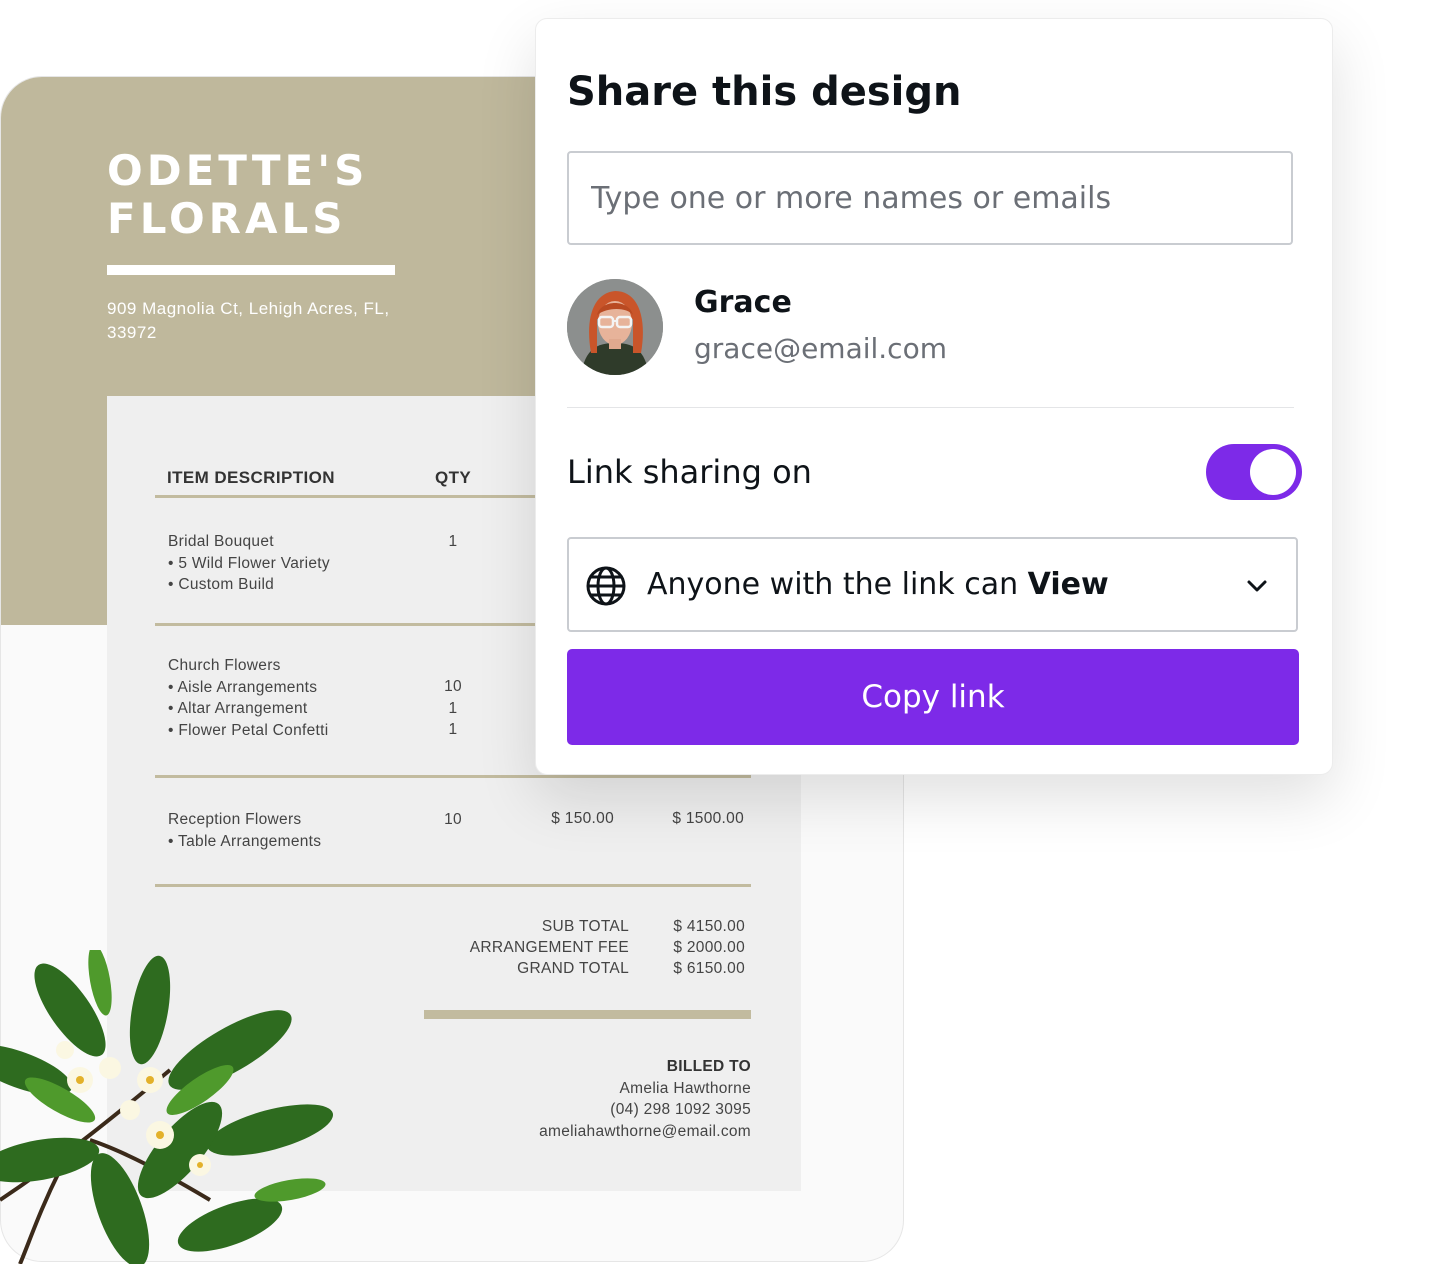 This screenshot has width=1430, height=1264. I want to click on totals-rule, so click(587, 1014).